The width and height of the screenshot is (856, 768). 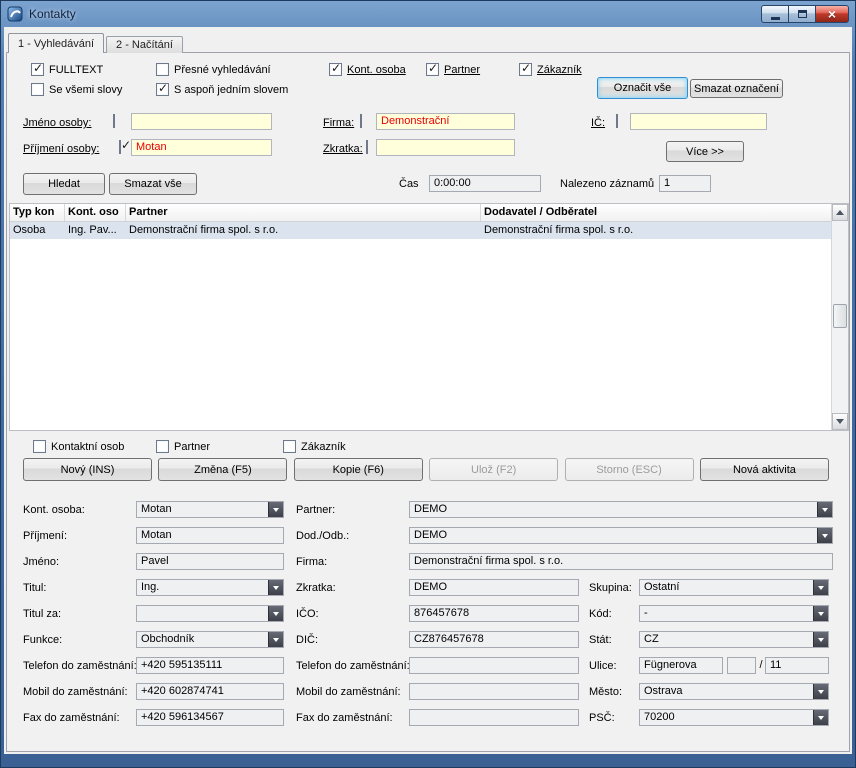 I want to click on input-ic, so click(x=698, y=121).